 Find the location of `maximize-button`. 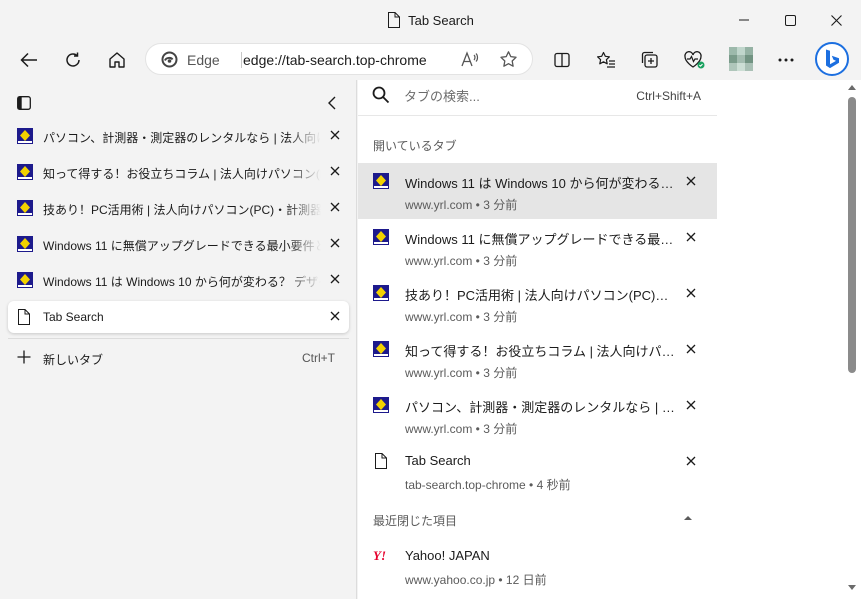

maximize-button is located at coordinates (790, 20).